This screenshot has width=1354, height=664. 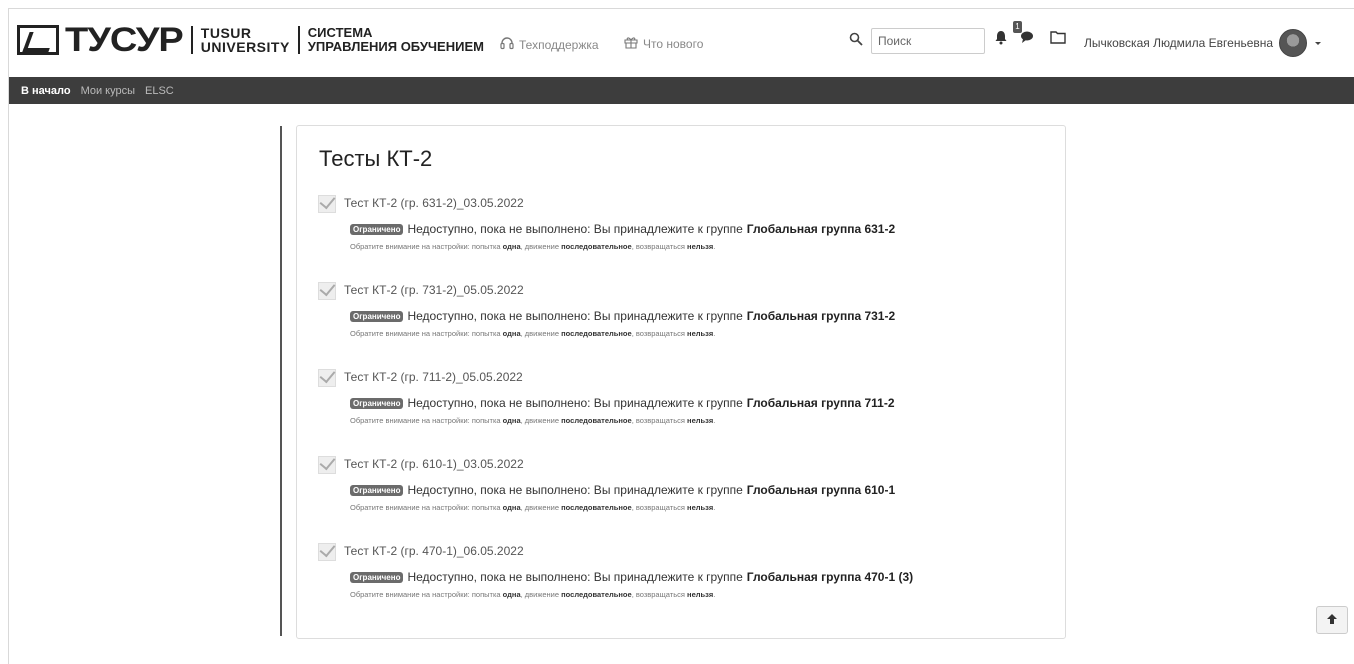 What do you see at coordinates (1058, 39) in the screenshot?
I see `folder-icon` at bounding box center [1058, 39].